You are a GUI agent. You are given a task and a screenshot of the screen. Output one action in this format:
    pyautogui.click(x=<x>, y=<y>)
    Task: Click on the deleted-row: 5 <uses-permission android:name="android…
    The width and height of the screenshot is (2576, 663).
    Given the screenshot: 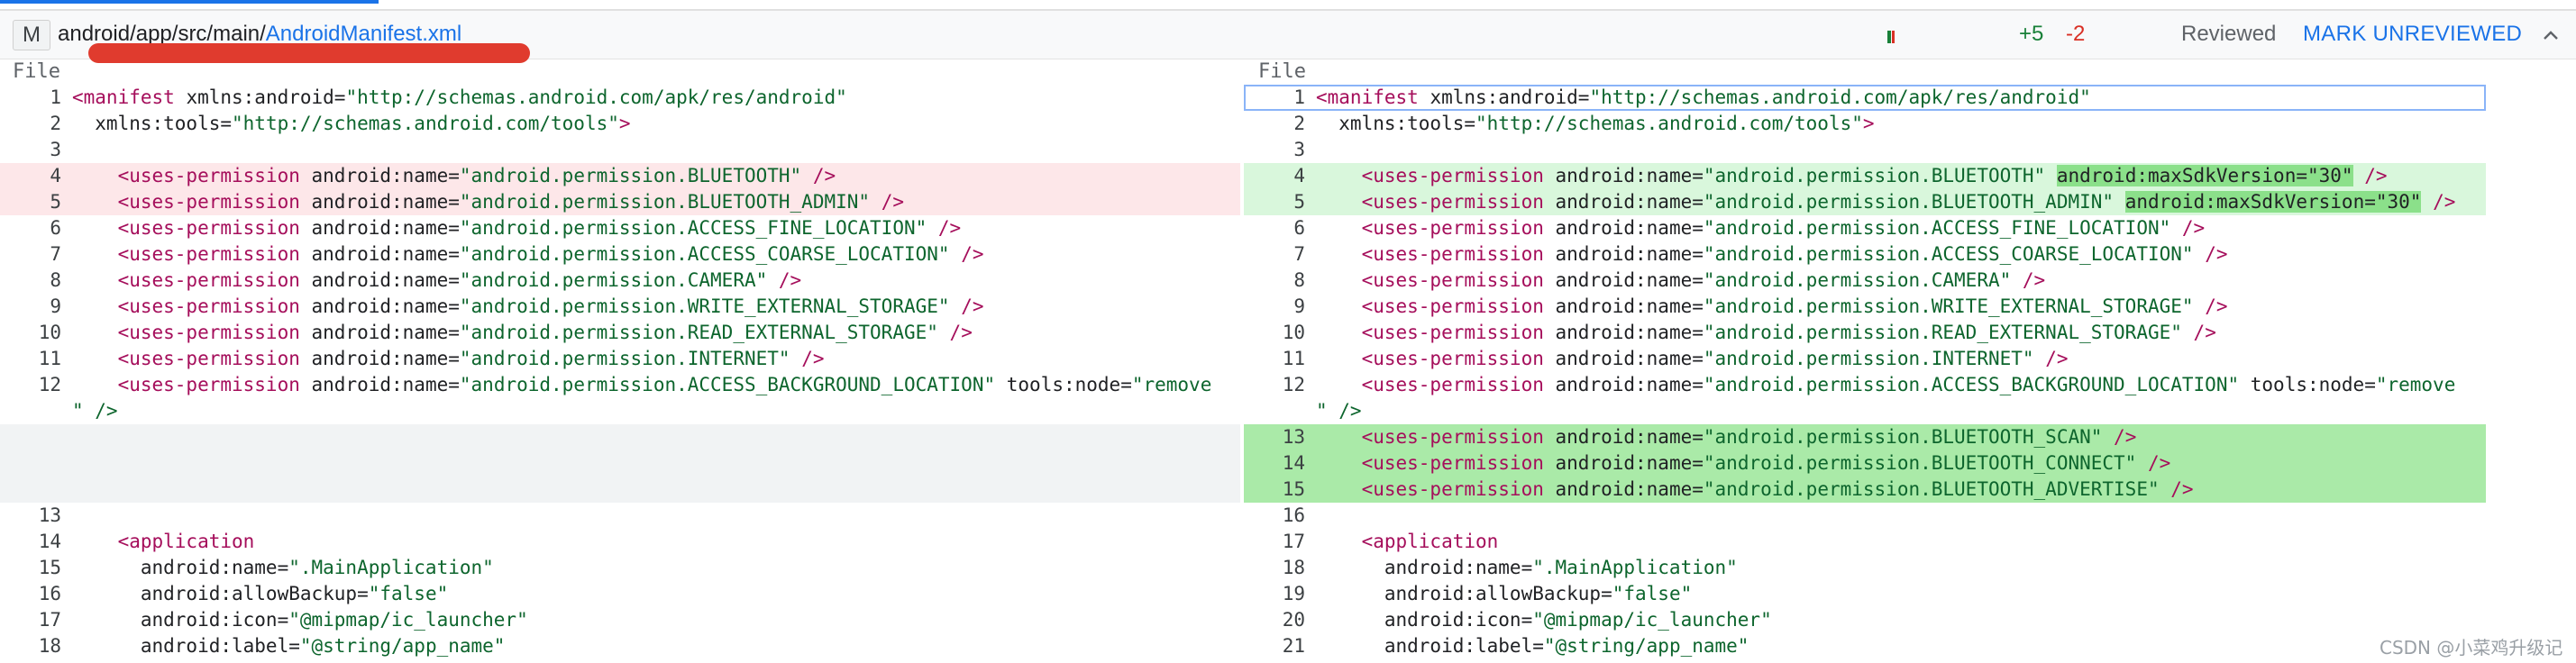 What is the action you would take?
    pyautogui.click(x=620, y=202)
    